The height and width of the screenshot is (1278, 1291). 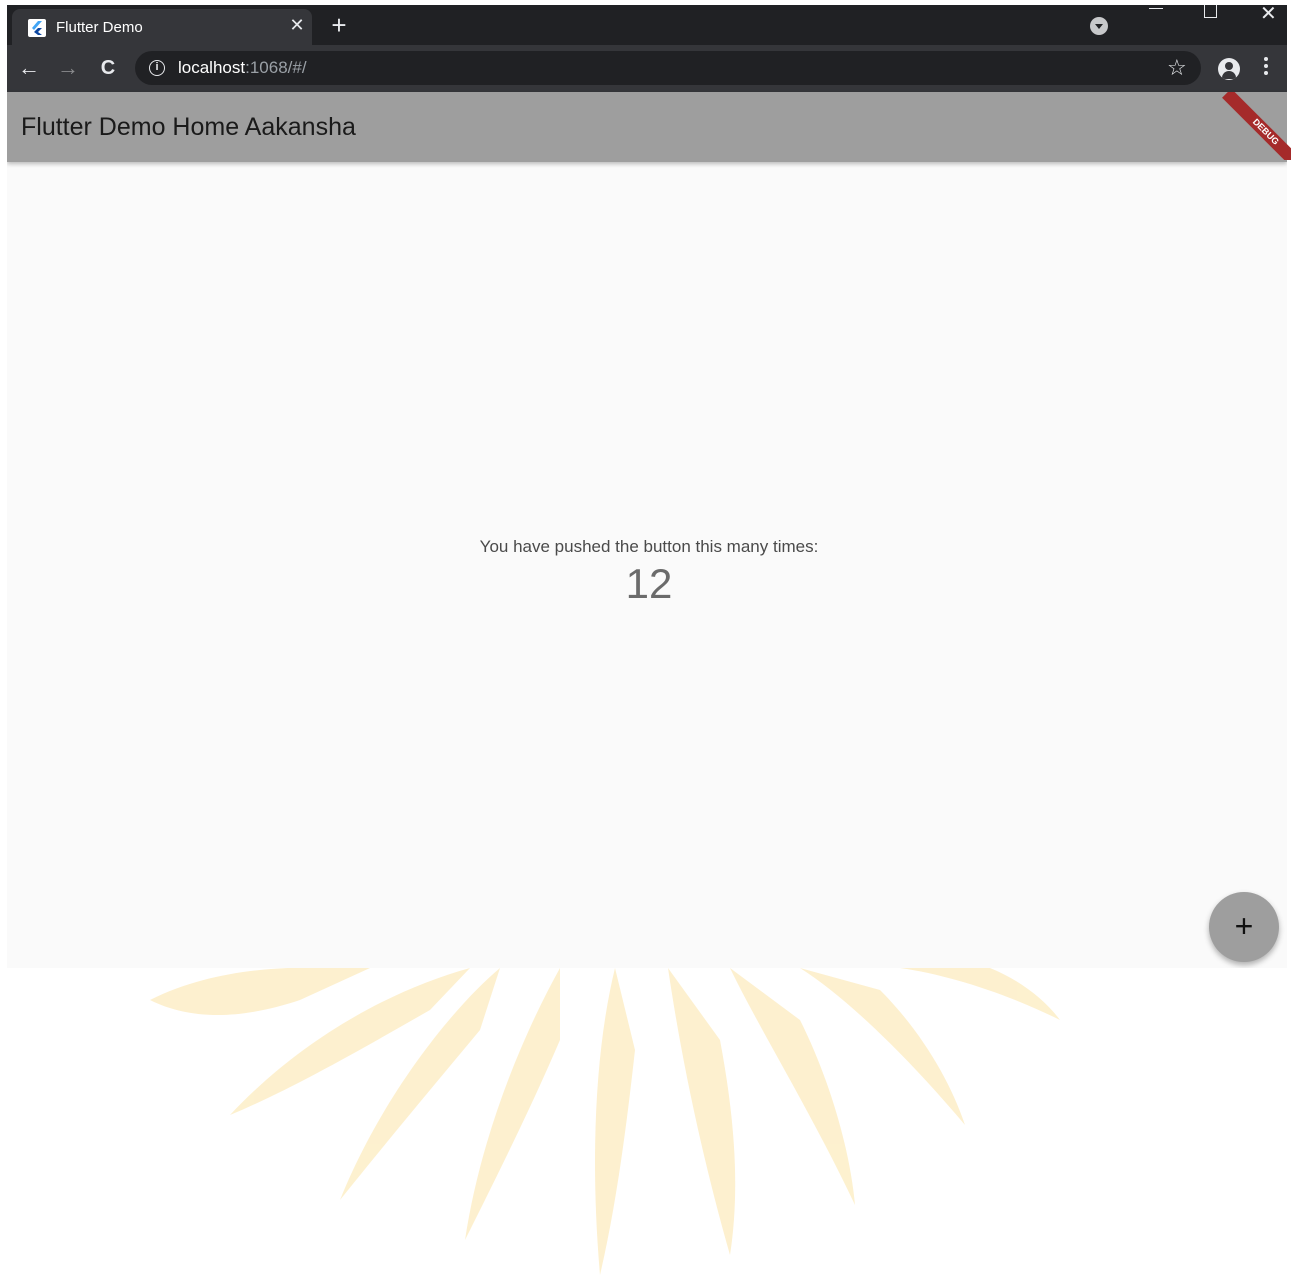 What do you see at coordinates (1266, 68) in the screenshot?
I see `kebab-menu-icon` at bounding box center [1266, 68].